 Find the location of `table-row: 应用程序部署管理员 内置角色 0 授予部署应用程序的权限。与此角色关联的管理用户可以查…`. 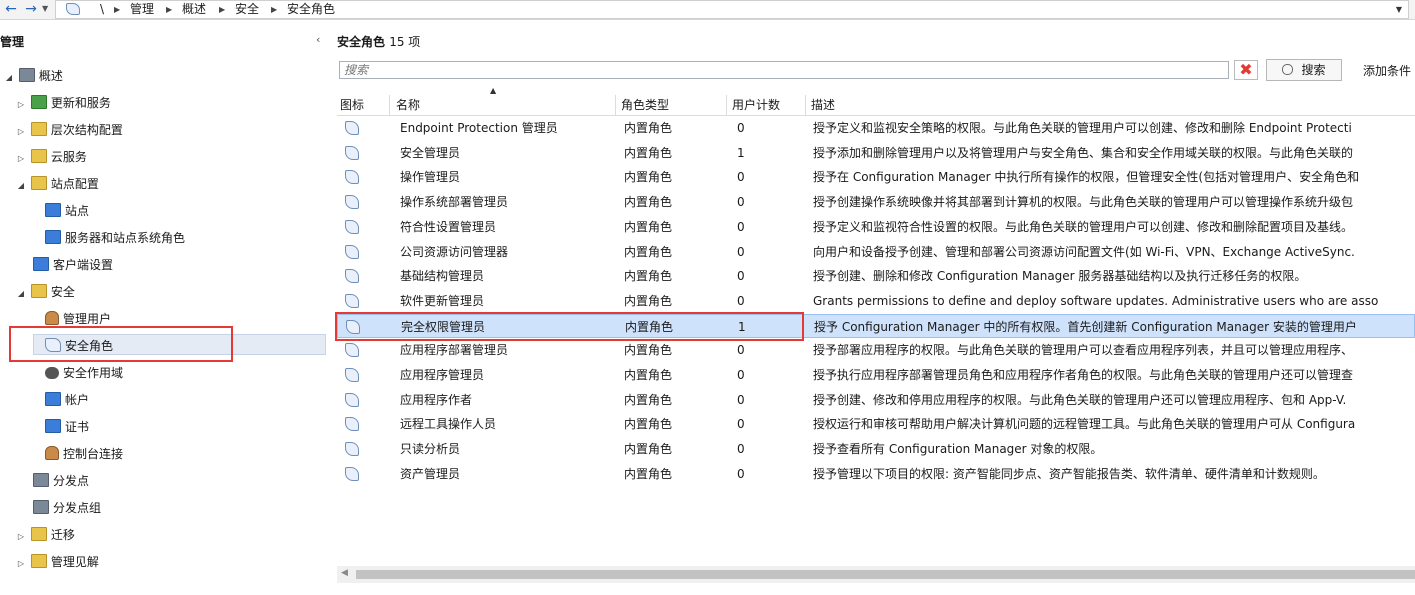

table-row: 应用程序部署管理员 内置角色 0 授予部署应用程序的权限。与此角色关联的管理用户可以查… is located at coordinates (876, 350).